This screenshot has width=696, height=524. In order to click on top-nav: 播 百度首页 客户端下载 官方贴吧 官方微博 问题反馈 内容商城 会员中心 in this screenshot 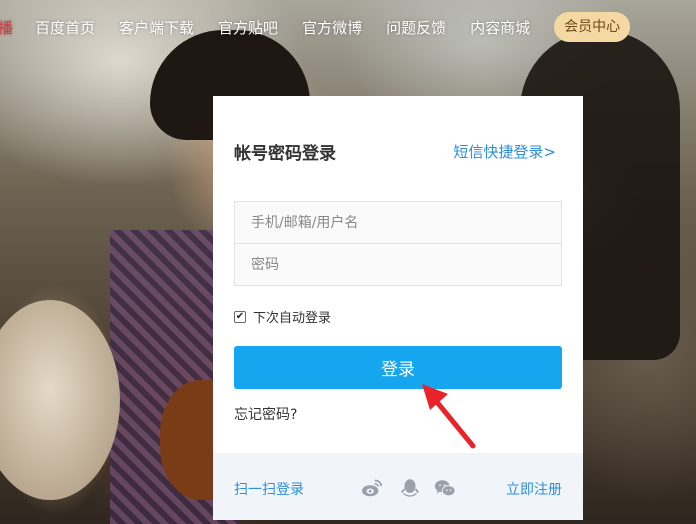, I will do `click(348, 27)`.